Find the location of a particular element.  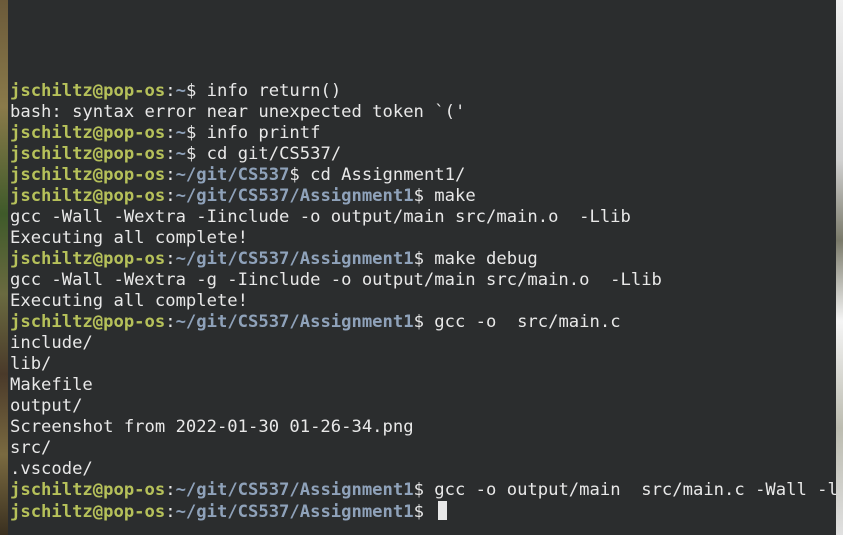

output-line: src/ is located at coordinates (31, 448).